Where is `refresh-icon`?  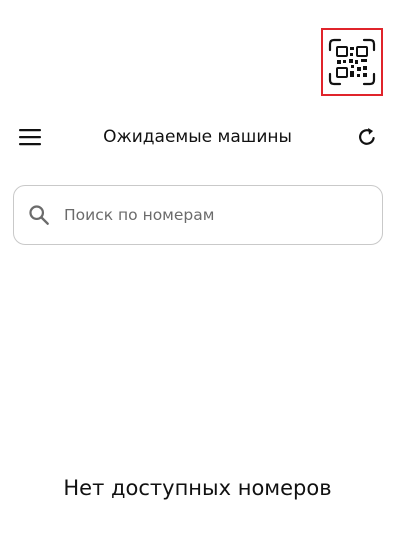 refresh-icon is located at coordinates (367, 139).